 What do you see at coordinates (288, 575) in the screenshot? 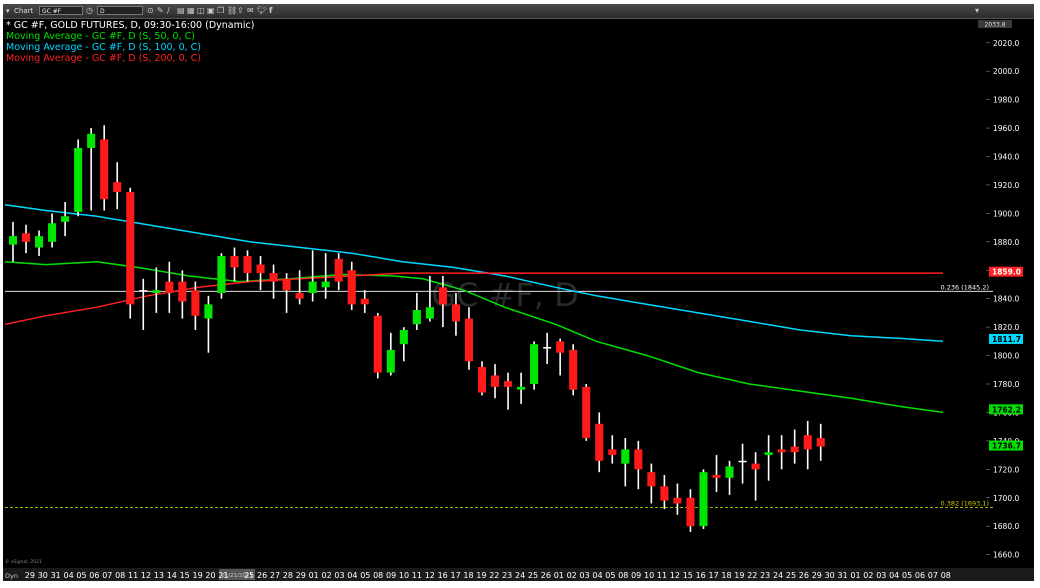
I see `x-tick-label: 28` at bounding box center [288, 575].